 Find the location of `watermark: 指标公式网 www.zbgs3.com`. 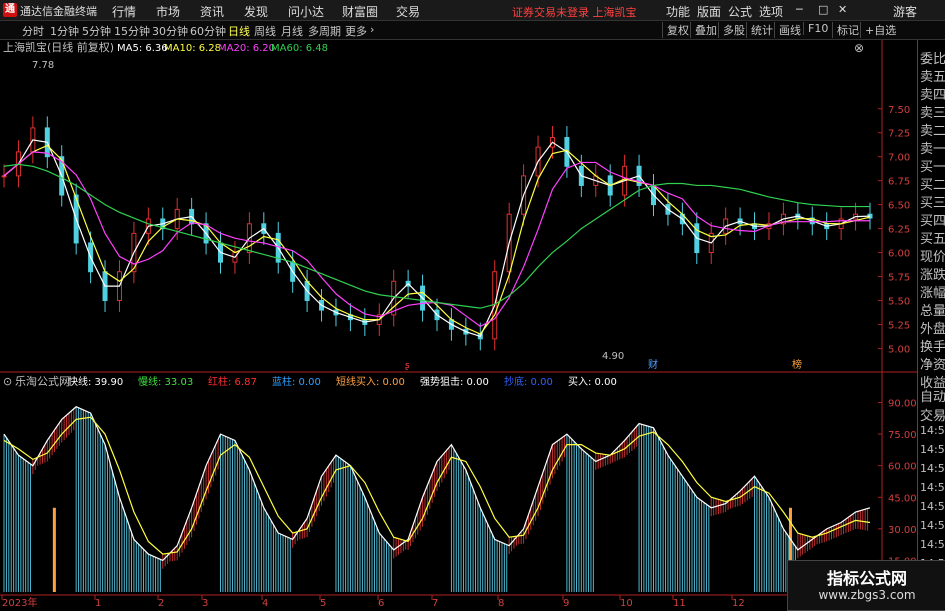

watermark: 指标公式网 www.zbgs3.com is located at coordinates (866, 585).